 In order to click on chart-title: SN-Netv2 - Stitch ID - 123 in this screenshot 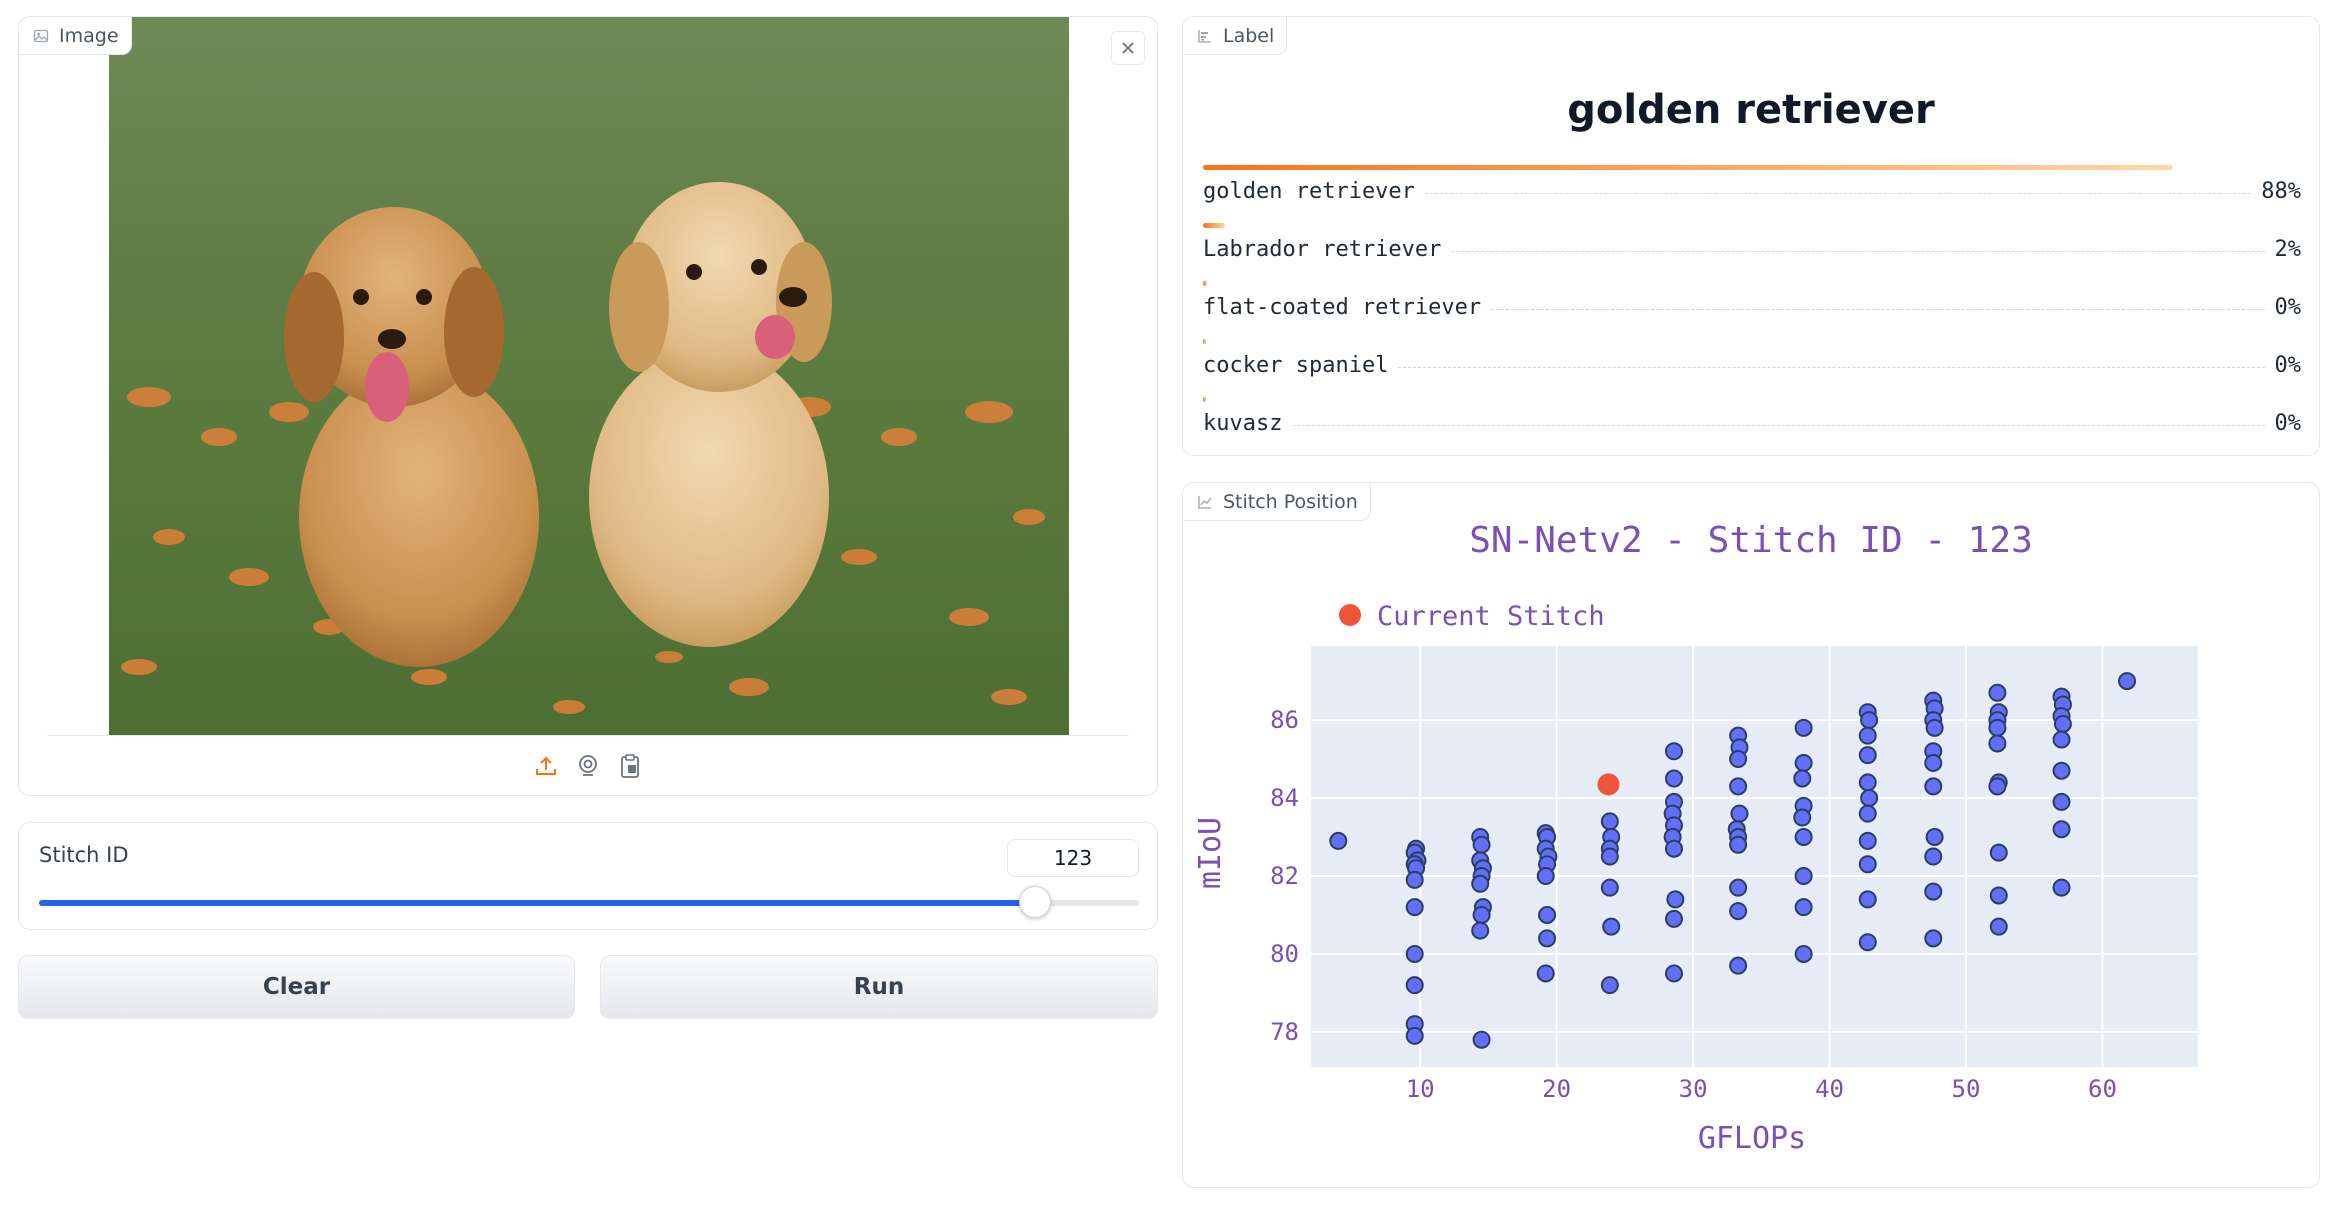, I will do `click(1751, 540)`.